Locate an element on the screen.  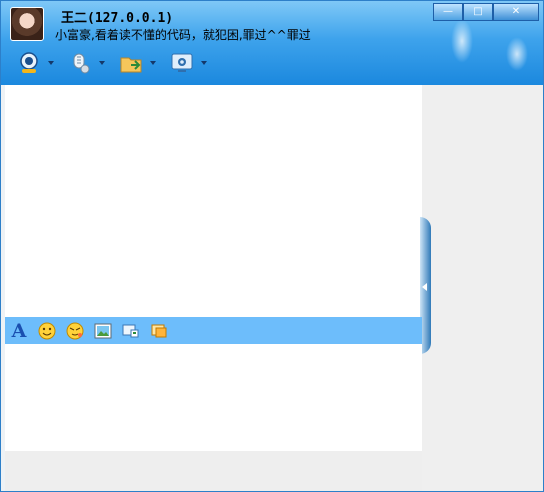
contact-name: 王二(127.0.0.1) is located at coordinates (117, 16).